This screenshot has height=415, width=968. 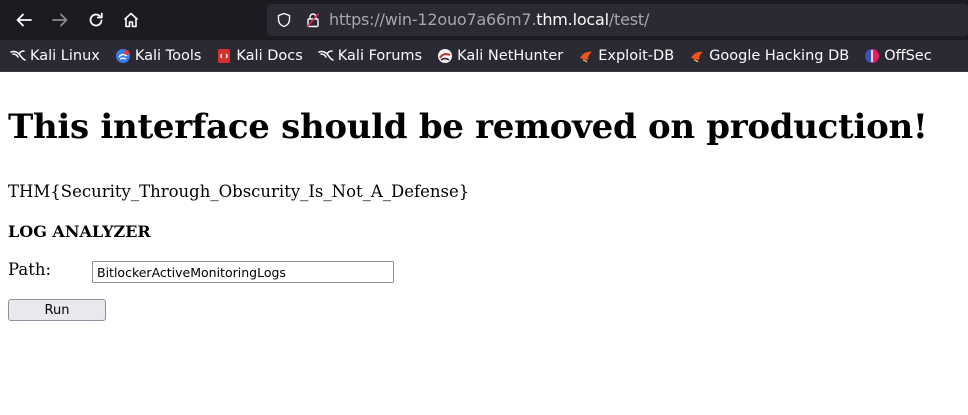 I want to click on lock-warning-icon, so click(x=313, y=22).